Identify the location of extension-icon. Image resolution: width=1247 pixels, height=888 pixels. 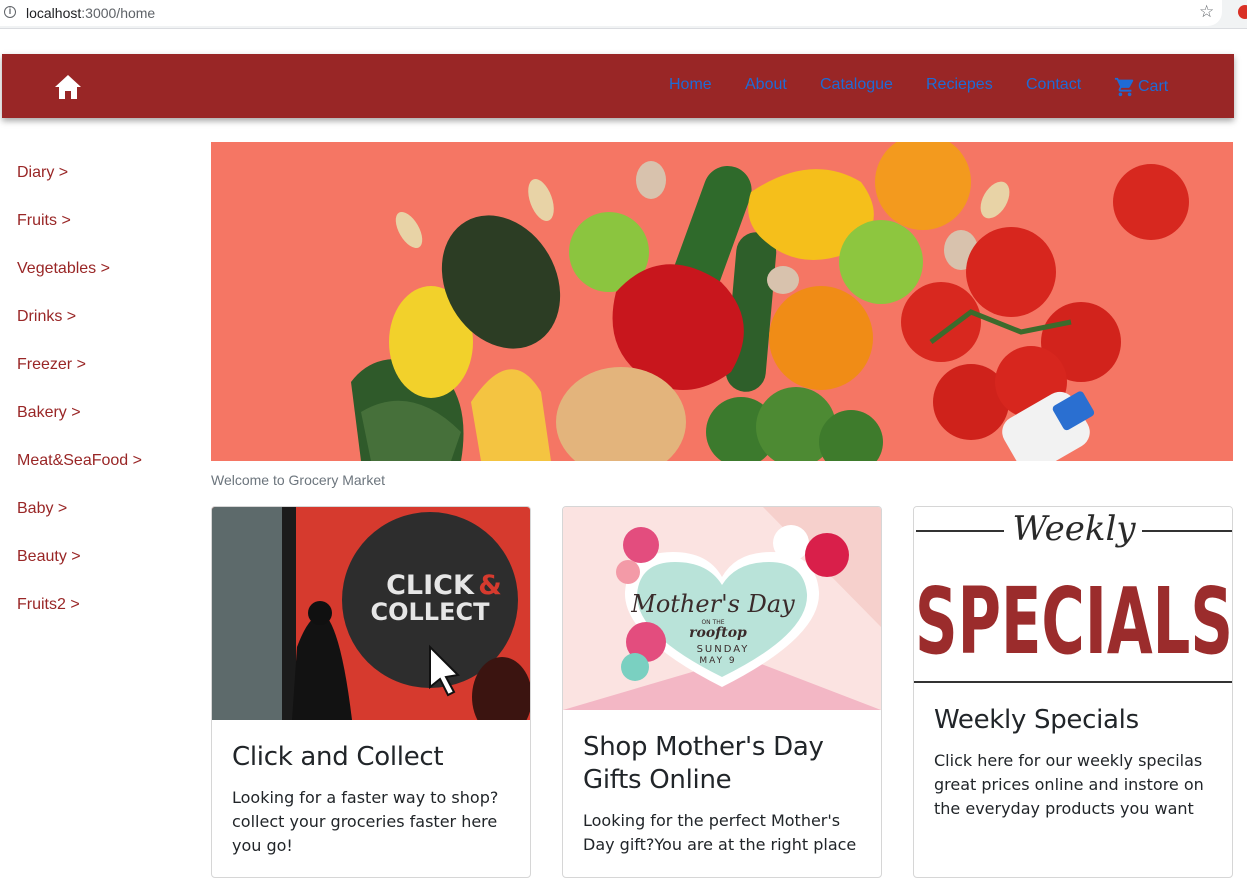
(1242, 12).